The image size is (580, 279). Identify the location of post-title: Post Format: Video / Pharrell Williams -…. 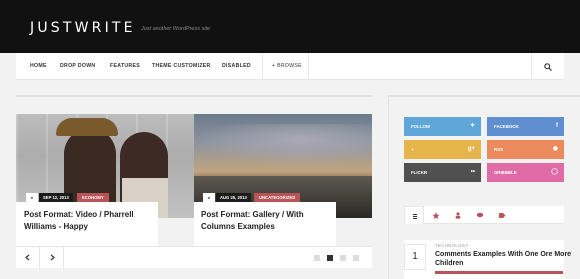
(89, 221).